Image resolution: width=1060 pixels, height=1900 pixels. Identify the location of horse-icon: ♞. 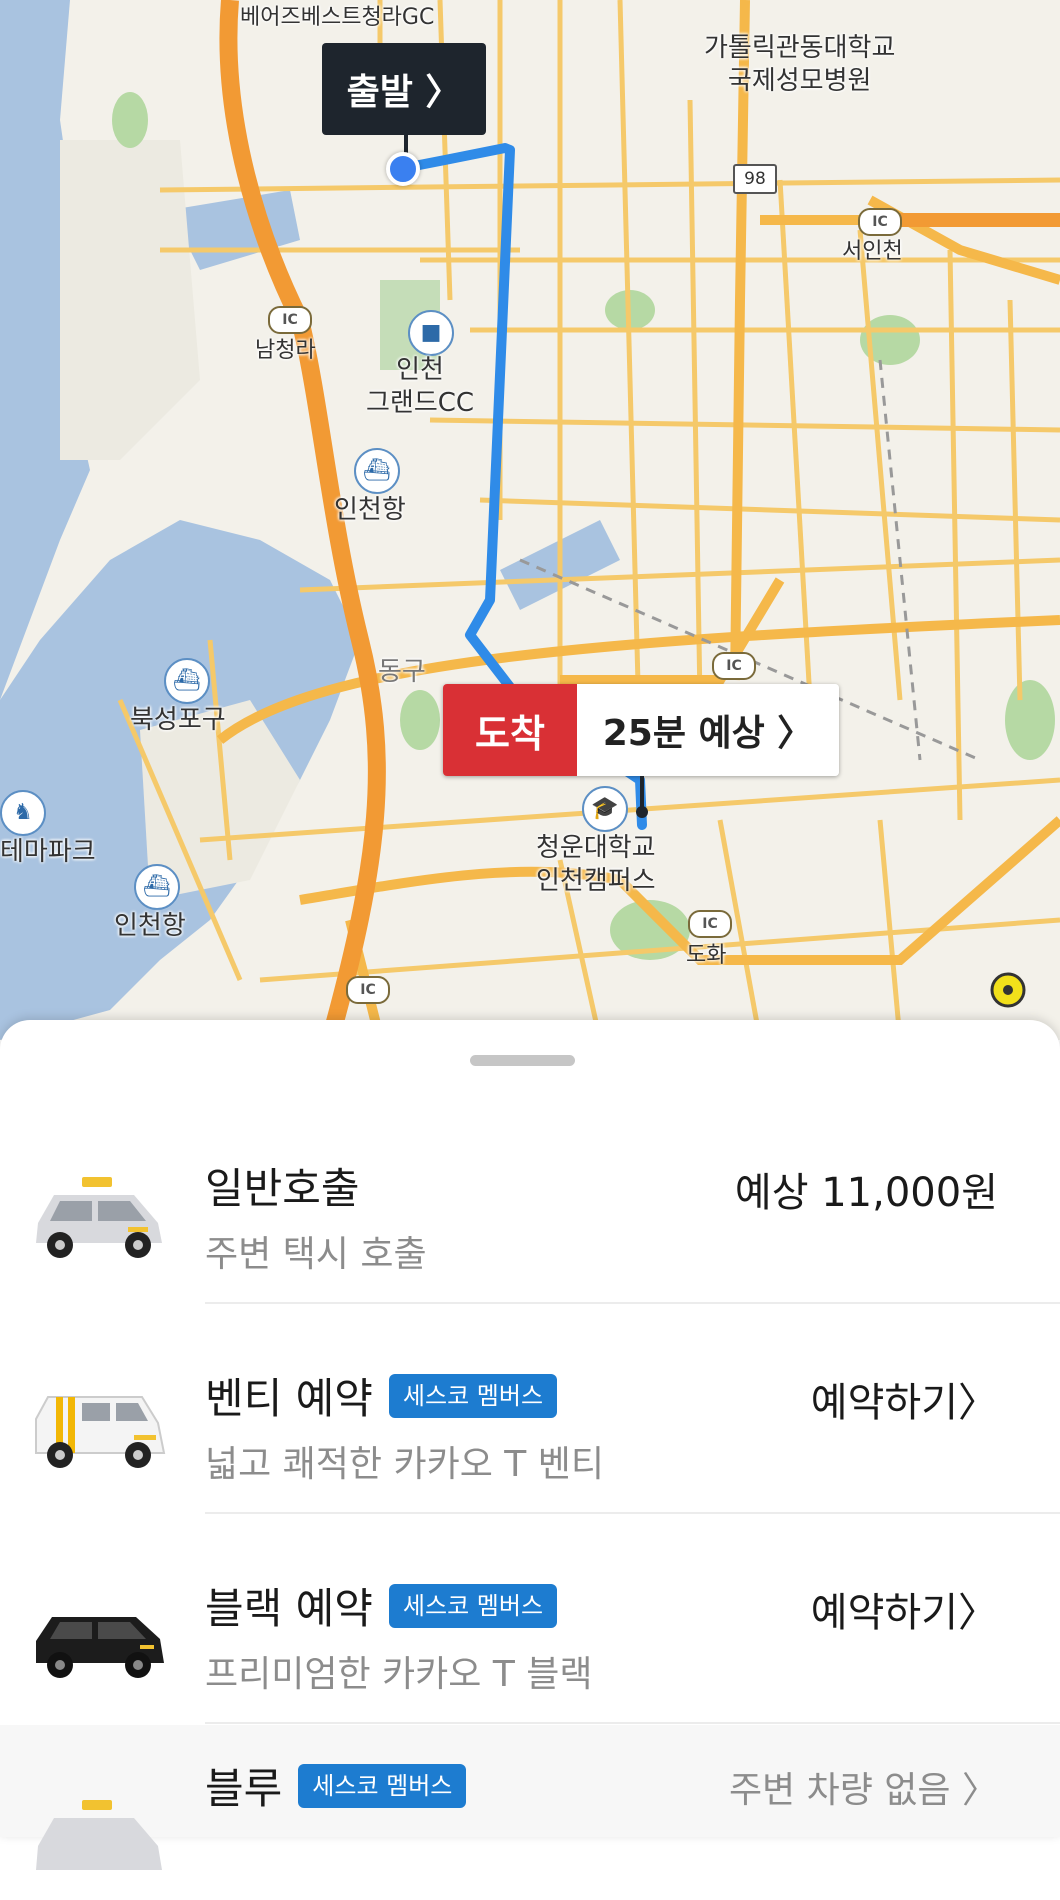
(23, 813).